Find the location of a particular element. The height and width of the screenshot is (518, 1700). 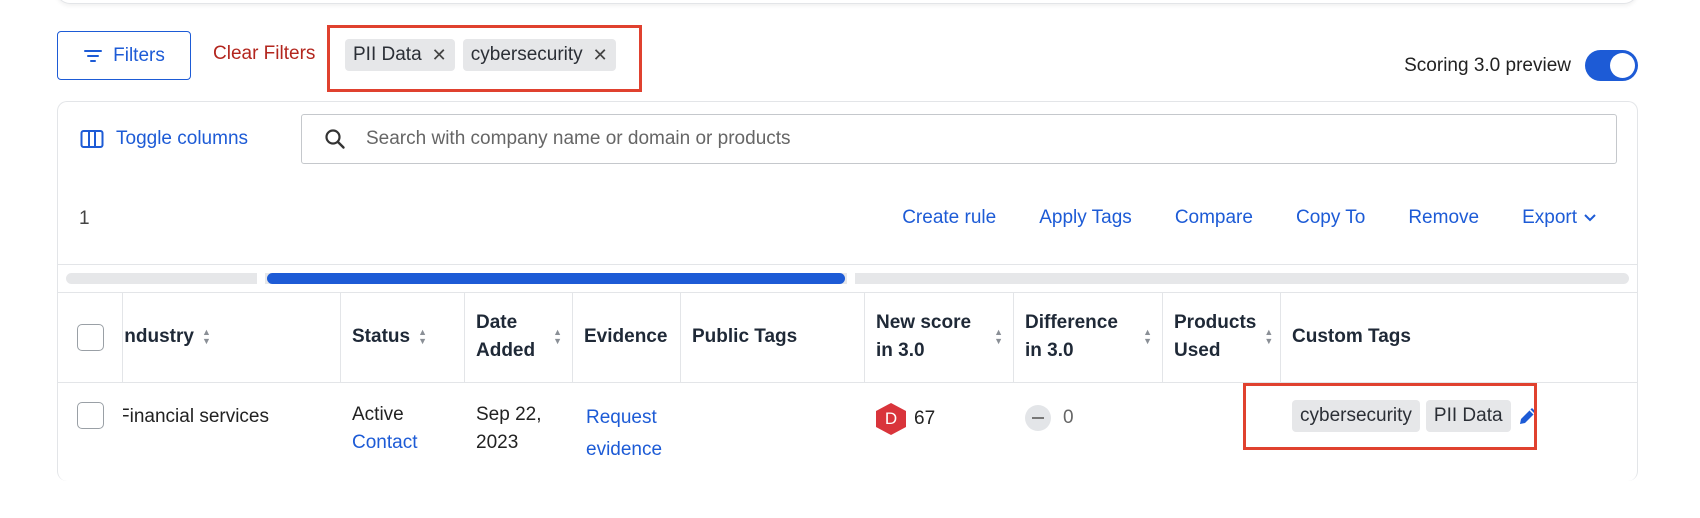

new-score-value: 67 is located at coordinates (925, 418).